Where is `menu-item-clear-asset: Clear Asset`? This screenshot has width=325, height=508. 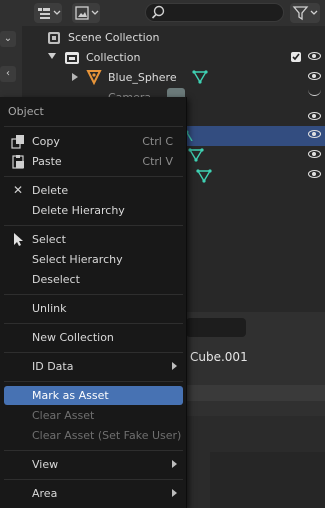 menu-item-clear-asset: Clear Asset is located at coordinates (93, 415).